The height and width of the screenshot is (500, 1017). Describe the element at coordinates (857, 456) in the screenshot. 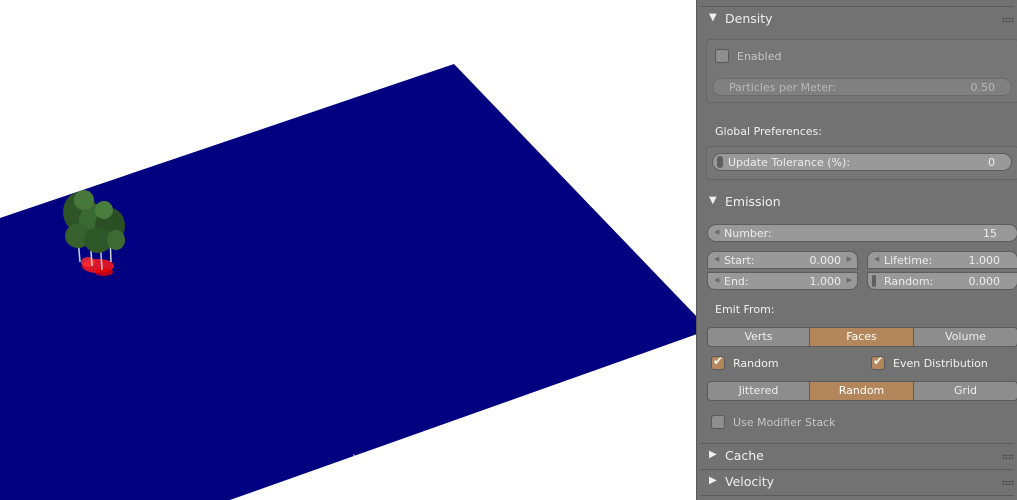

I see `cache-panel-header: ▶ Cache` at that location.